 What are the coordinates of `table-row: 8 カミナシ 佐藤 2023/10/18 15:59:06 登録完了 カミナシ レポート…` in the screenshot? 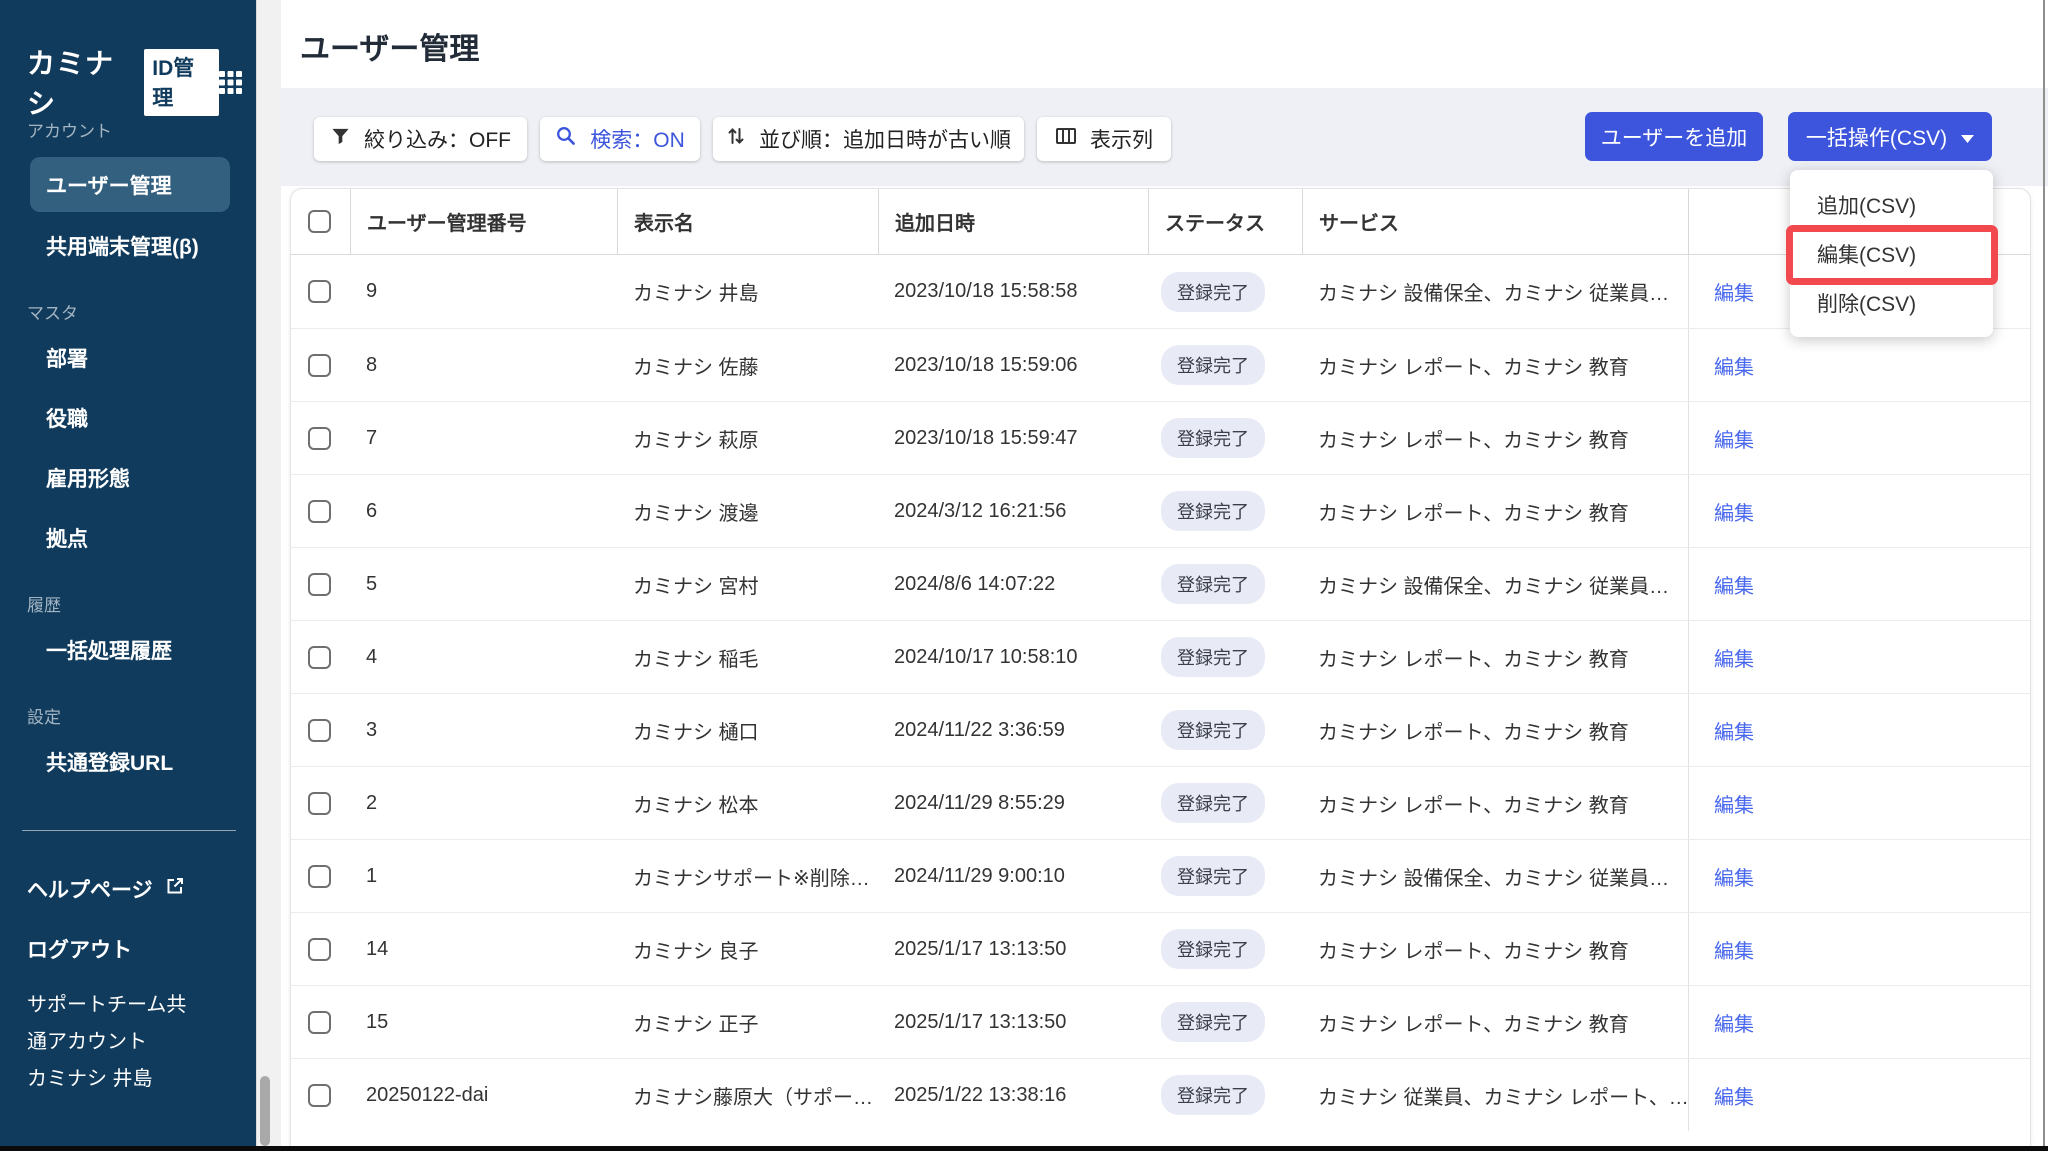 It's located at (1160, 364).